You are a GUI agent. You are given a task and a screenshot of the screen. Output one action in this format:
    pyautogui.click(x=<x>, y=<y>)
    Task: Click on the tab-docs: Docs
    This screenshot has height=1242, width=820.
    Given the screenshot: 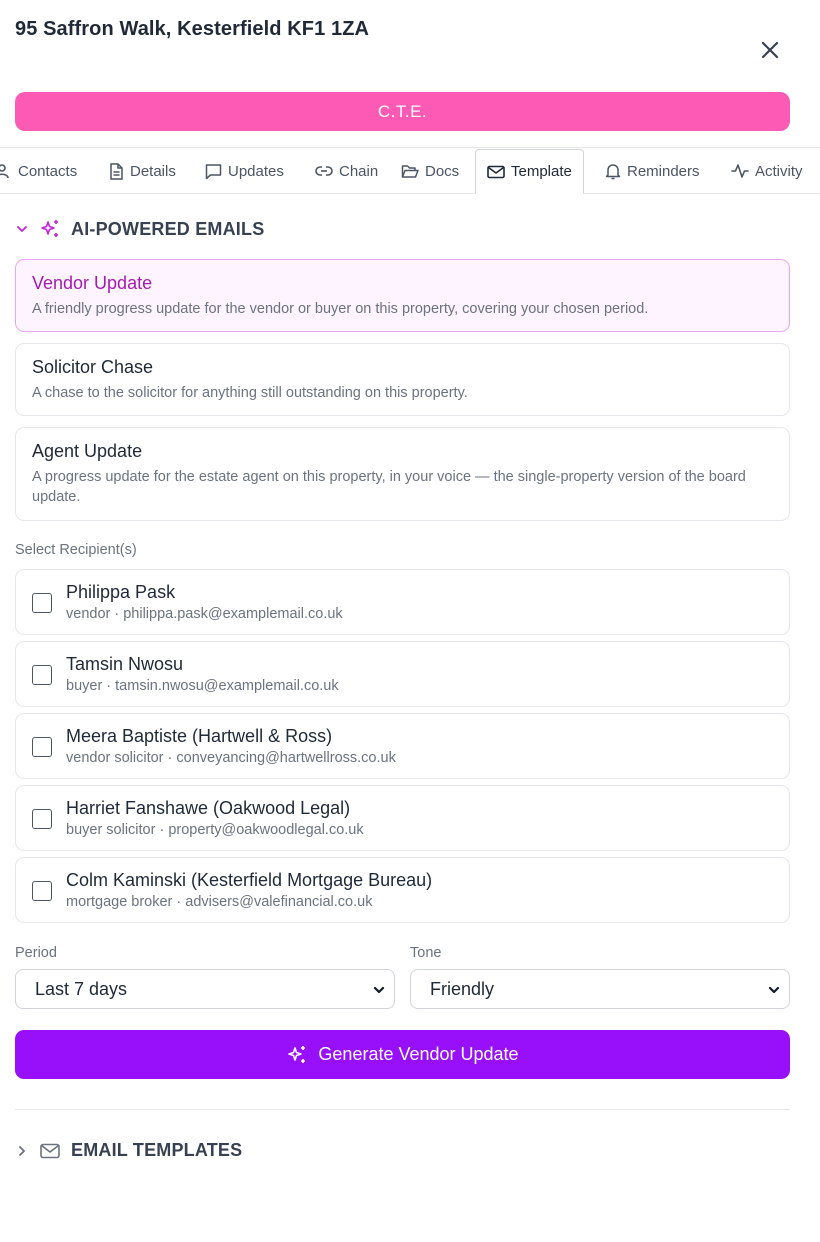 What is the action you would take?
    pyautogui.click(x=430, y=171)
    